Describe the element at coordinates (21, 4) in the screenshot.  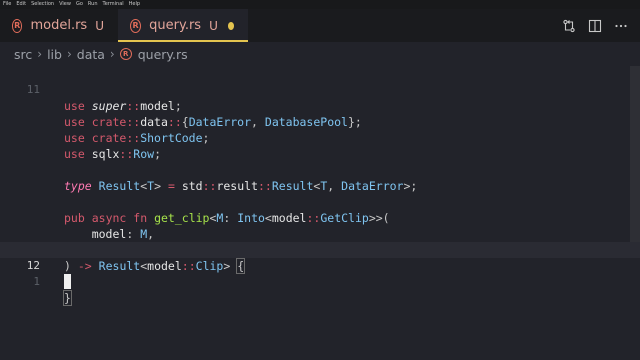
I see `menu-edit: Edit` at that location.